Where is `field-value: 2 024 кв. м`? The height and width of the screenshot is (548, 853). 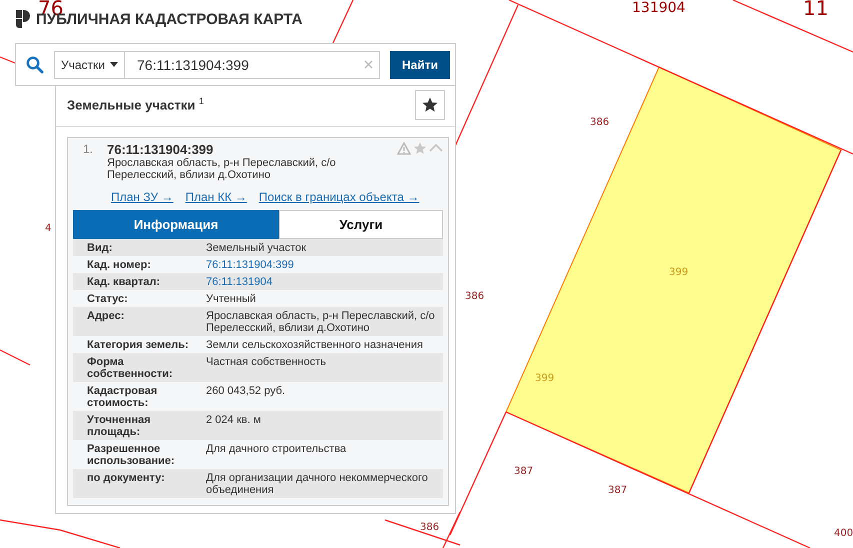
field-value: 2 024 кв. м is located at coordinates (234, 421).